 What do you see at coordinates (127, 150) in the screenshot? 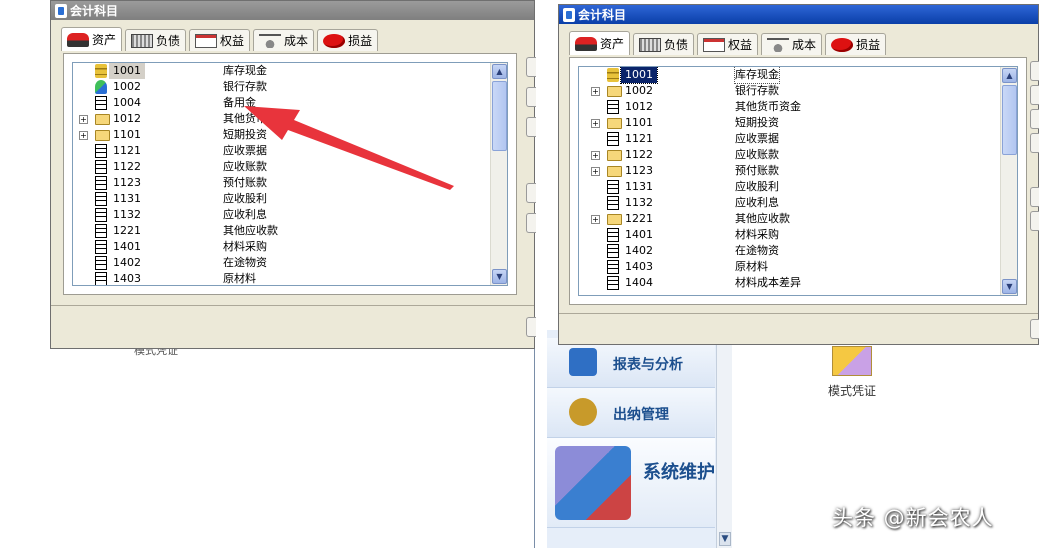
I see `account-code: 1121` at bounding box center [127, 150].